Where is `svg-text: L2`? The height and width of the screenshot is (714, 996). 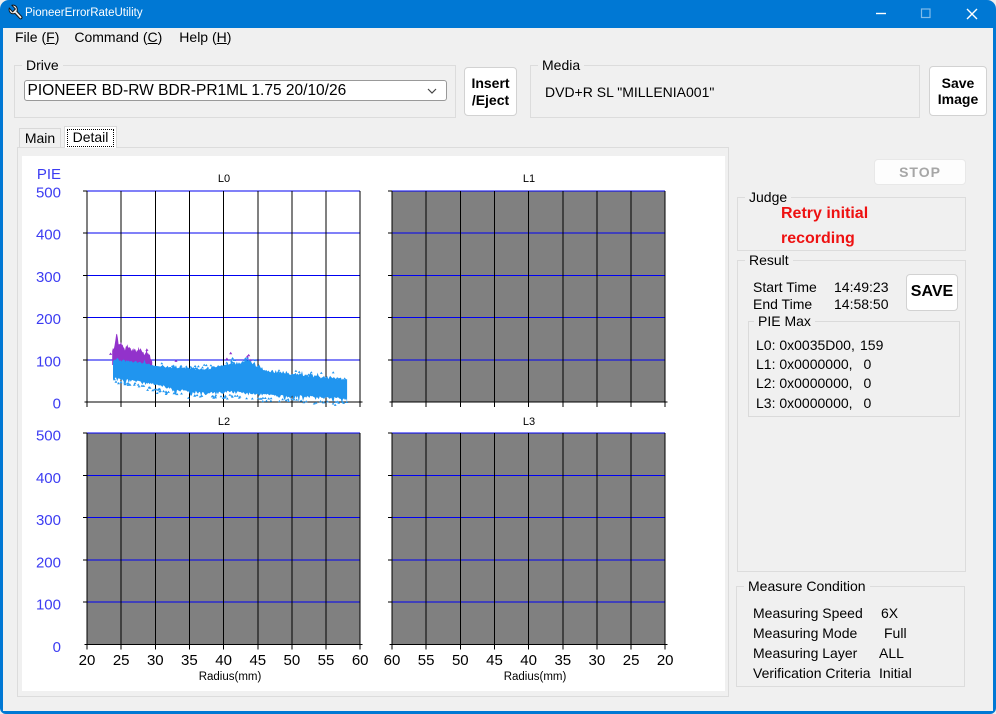
svg-text: L2 is located at coordinates (224, 422).